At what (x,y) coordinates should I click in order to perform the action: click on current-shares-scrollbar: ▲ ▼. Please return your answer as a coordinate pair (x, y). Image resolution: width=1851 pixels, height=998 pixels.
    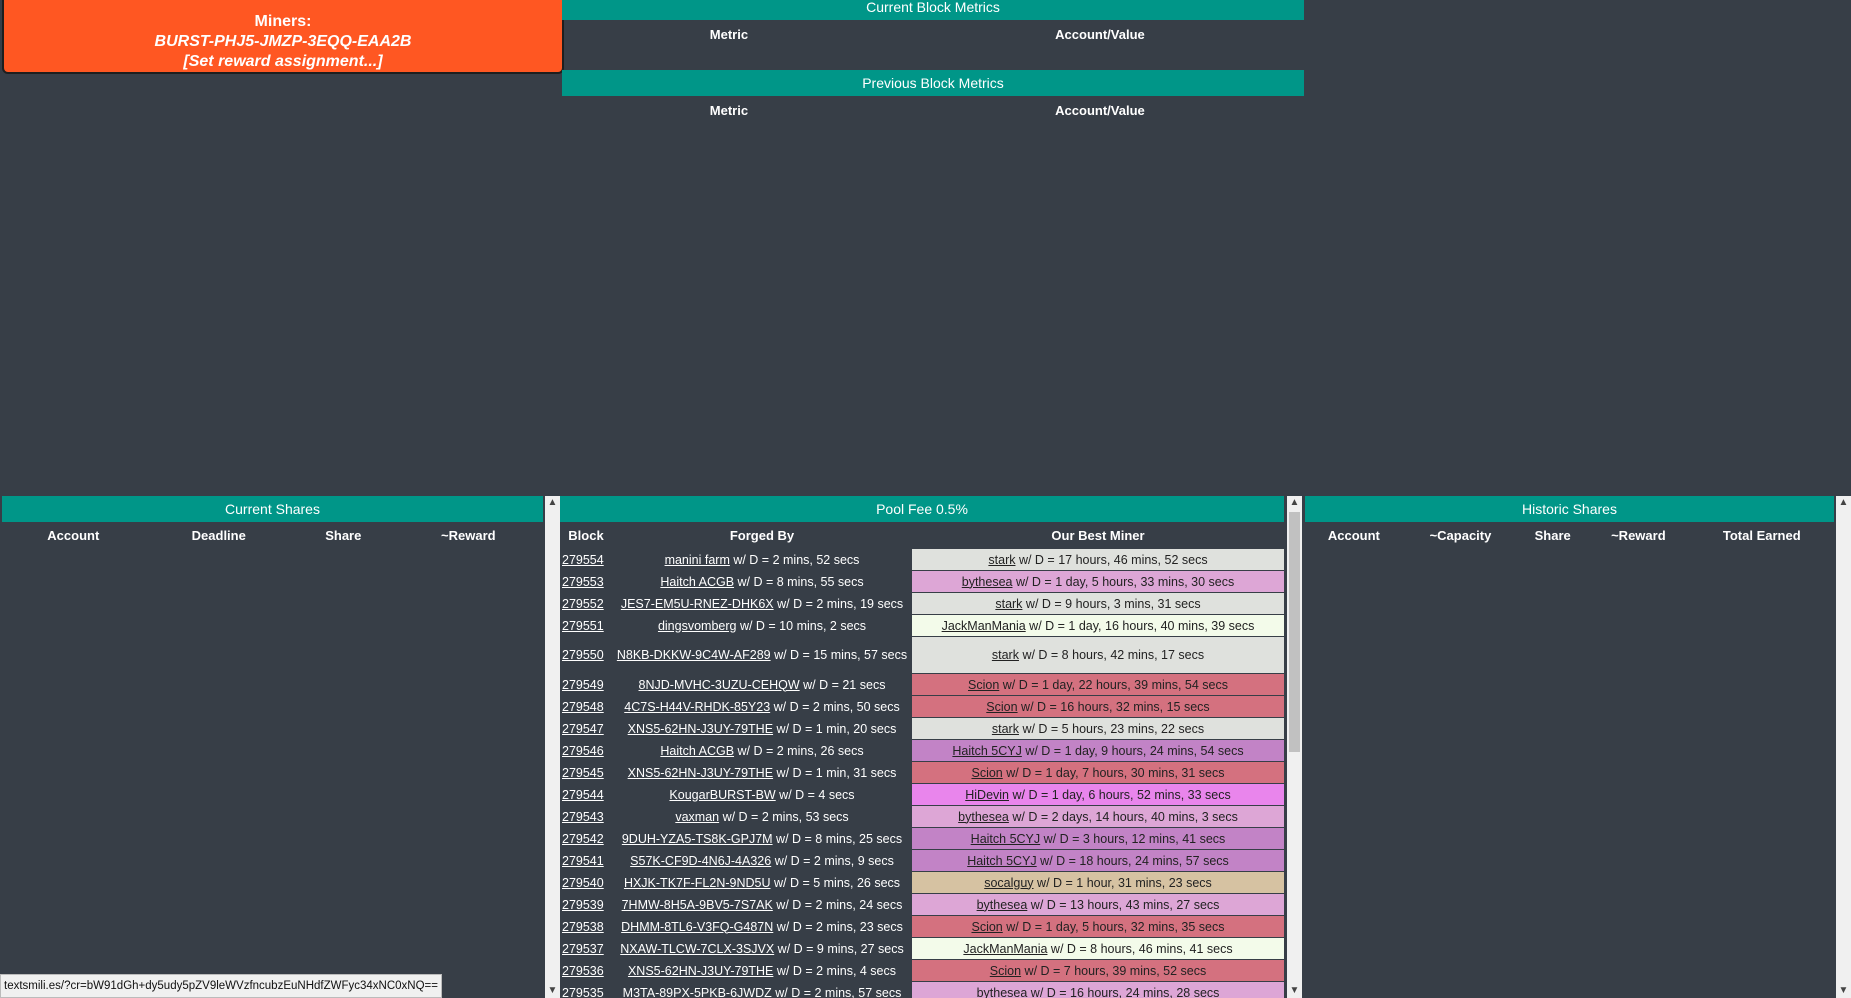
    Looking at the image, I should click on (552, 747).